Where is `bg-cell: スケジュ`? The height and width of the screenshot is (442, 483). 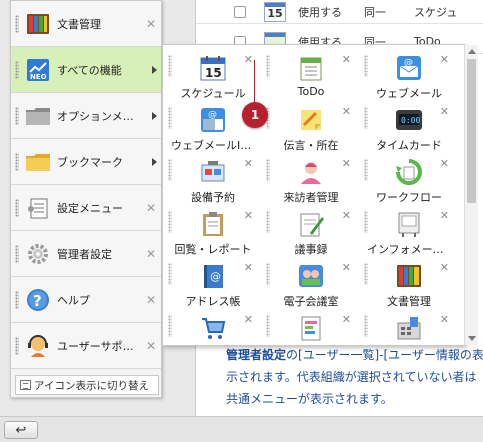
bg-cell: スケジュ is located at coordinates (436, 12).